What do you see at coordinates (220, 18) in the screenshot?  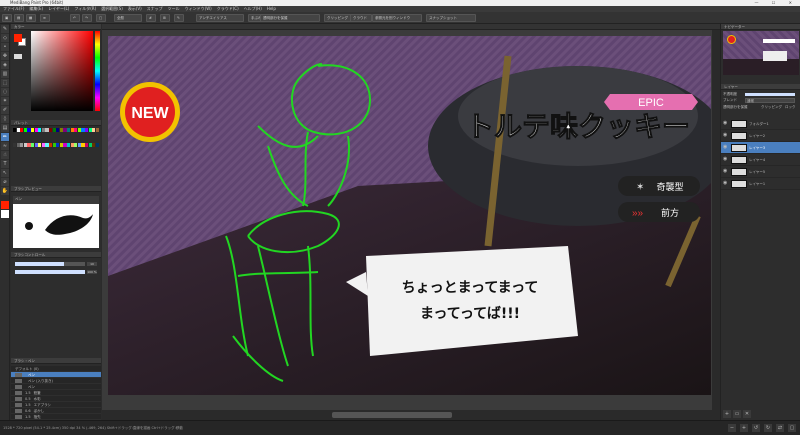 I see `antialias-checkbox: アンチエイリアス` at bounding box center [220, 18].